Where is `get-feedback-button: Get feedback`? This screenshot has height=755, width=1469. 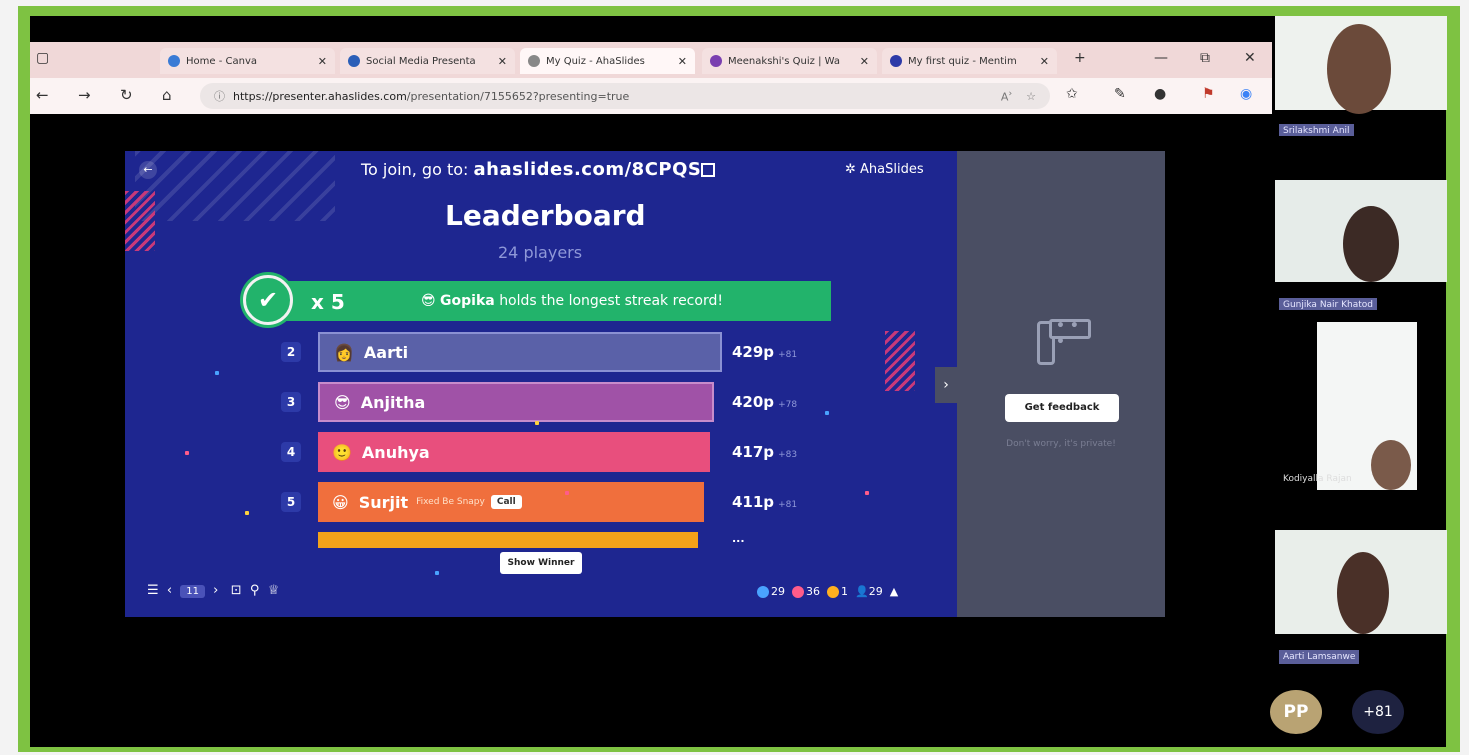
get-feedback-button: Get feedback is located at coordinates (1062, 408).